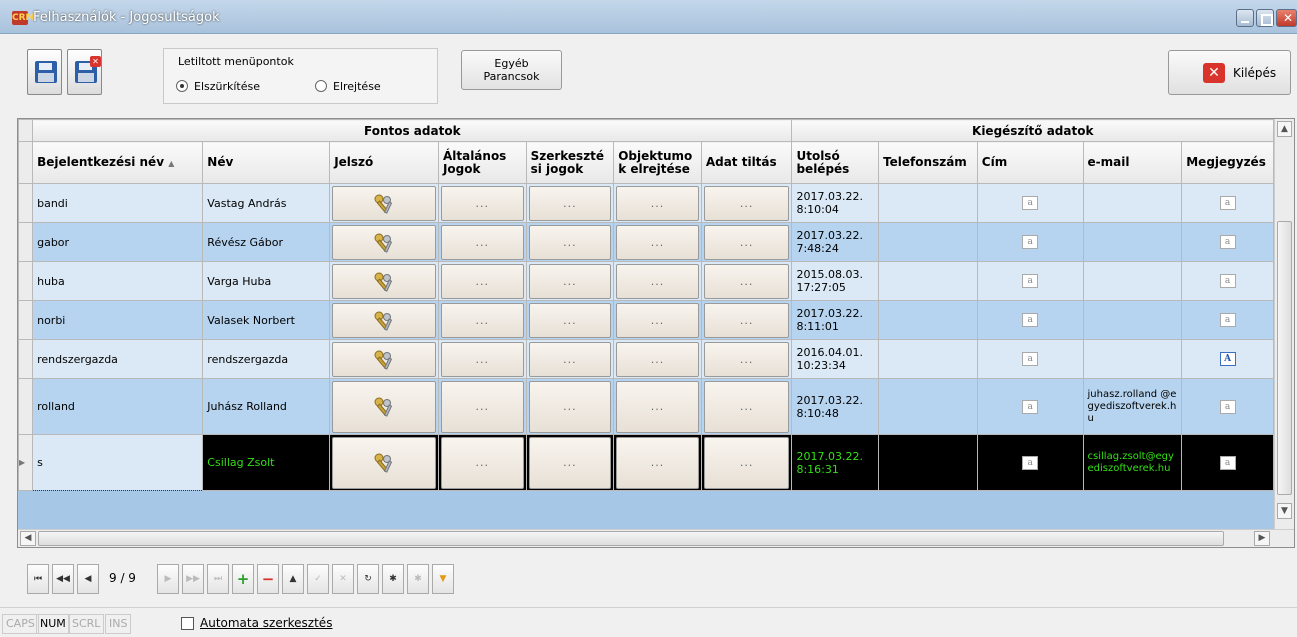  Describe the element at coordinates (1286, 18) in the screenshot. I see `close-window-button: ✕` at that location.